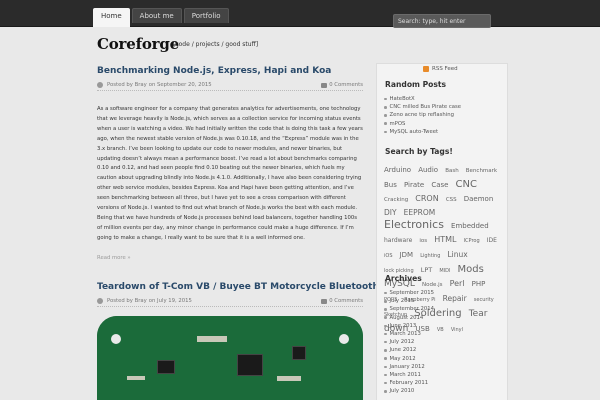 This screenshot has height=400, width=600. I want to click on tag-link: iOS, so click(388, 256).